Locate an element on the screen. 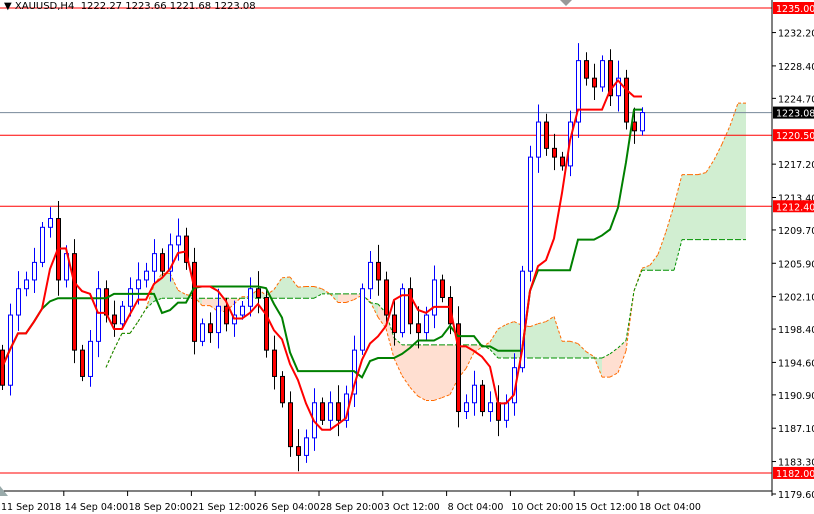  chart-shift-marker is located at coordinates (566, 3).